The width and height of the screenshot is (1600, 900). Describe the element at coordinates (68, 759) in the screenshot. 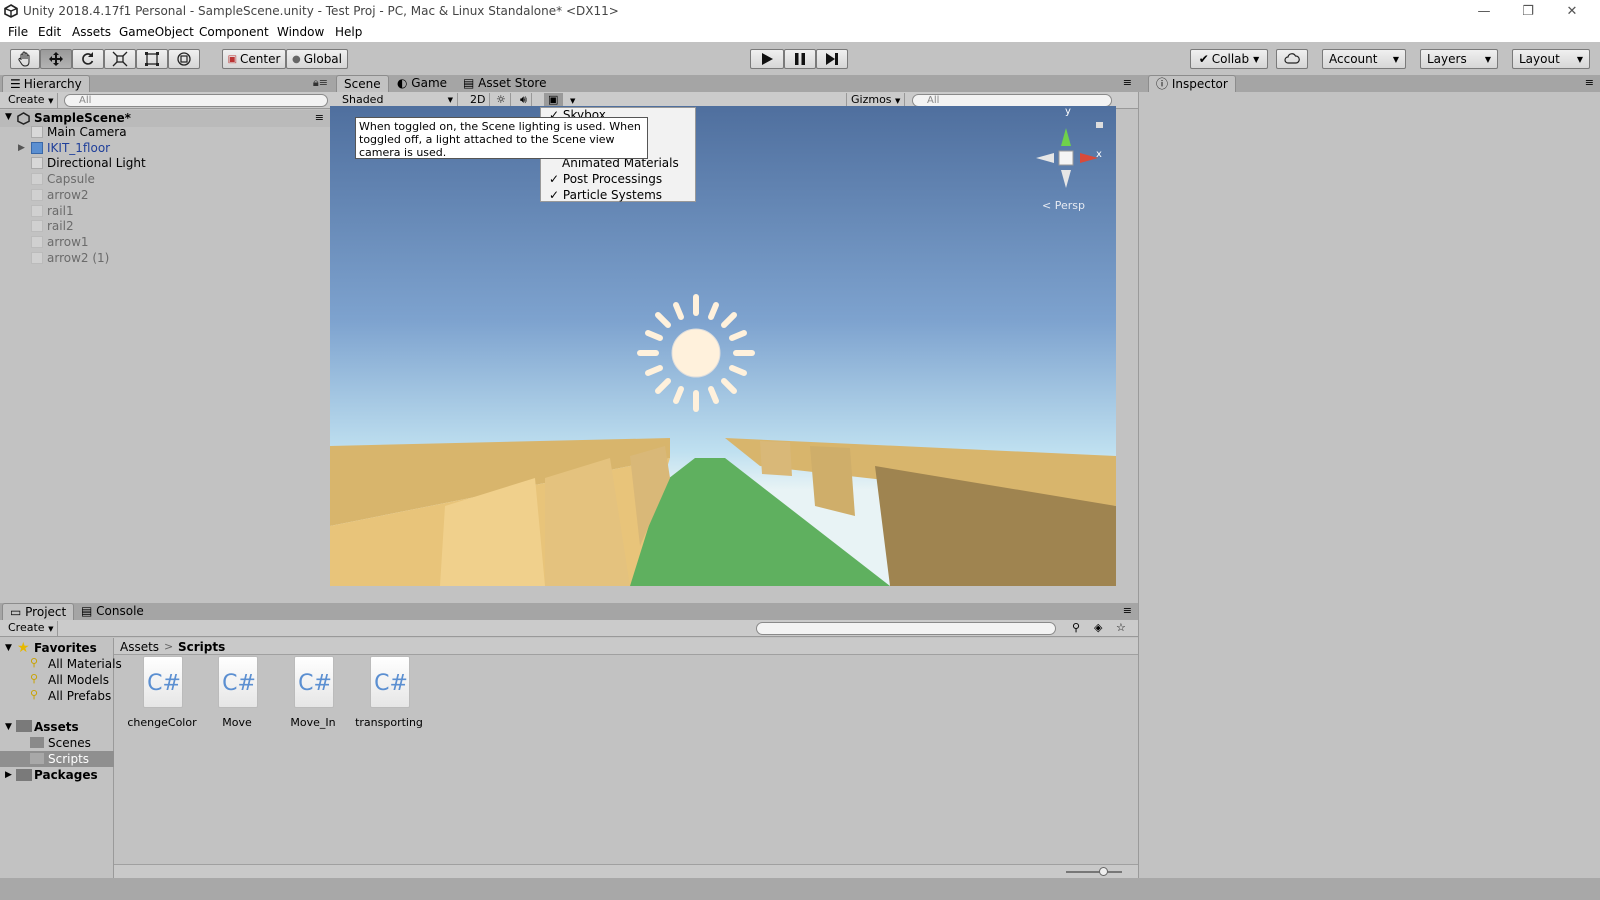

I see `folder-scripts: Scripts` at that location.